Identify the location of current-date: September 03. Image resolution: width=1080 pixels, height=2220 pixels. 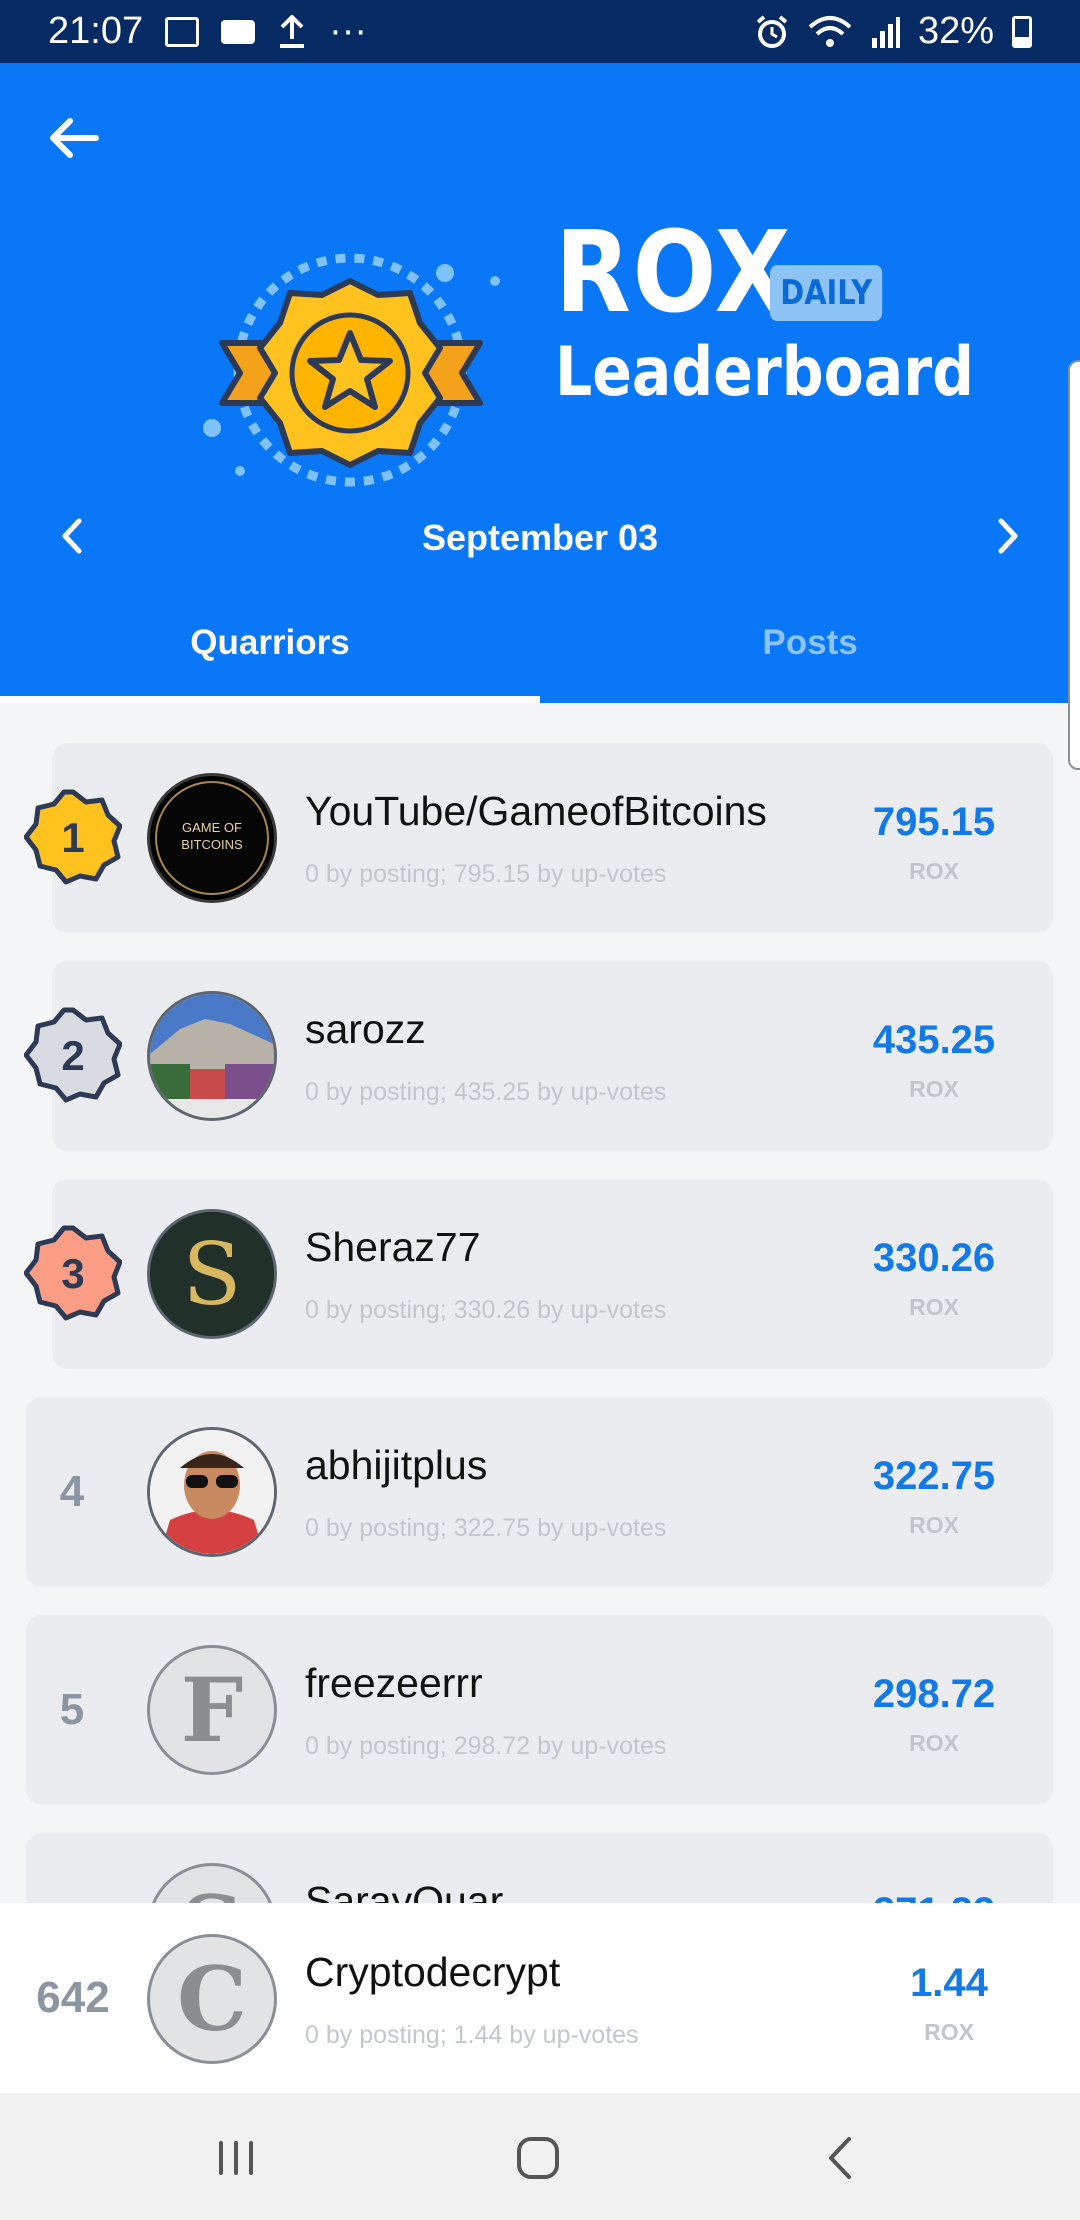
(540, 537).